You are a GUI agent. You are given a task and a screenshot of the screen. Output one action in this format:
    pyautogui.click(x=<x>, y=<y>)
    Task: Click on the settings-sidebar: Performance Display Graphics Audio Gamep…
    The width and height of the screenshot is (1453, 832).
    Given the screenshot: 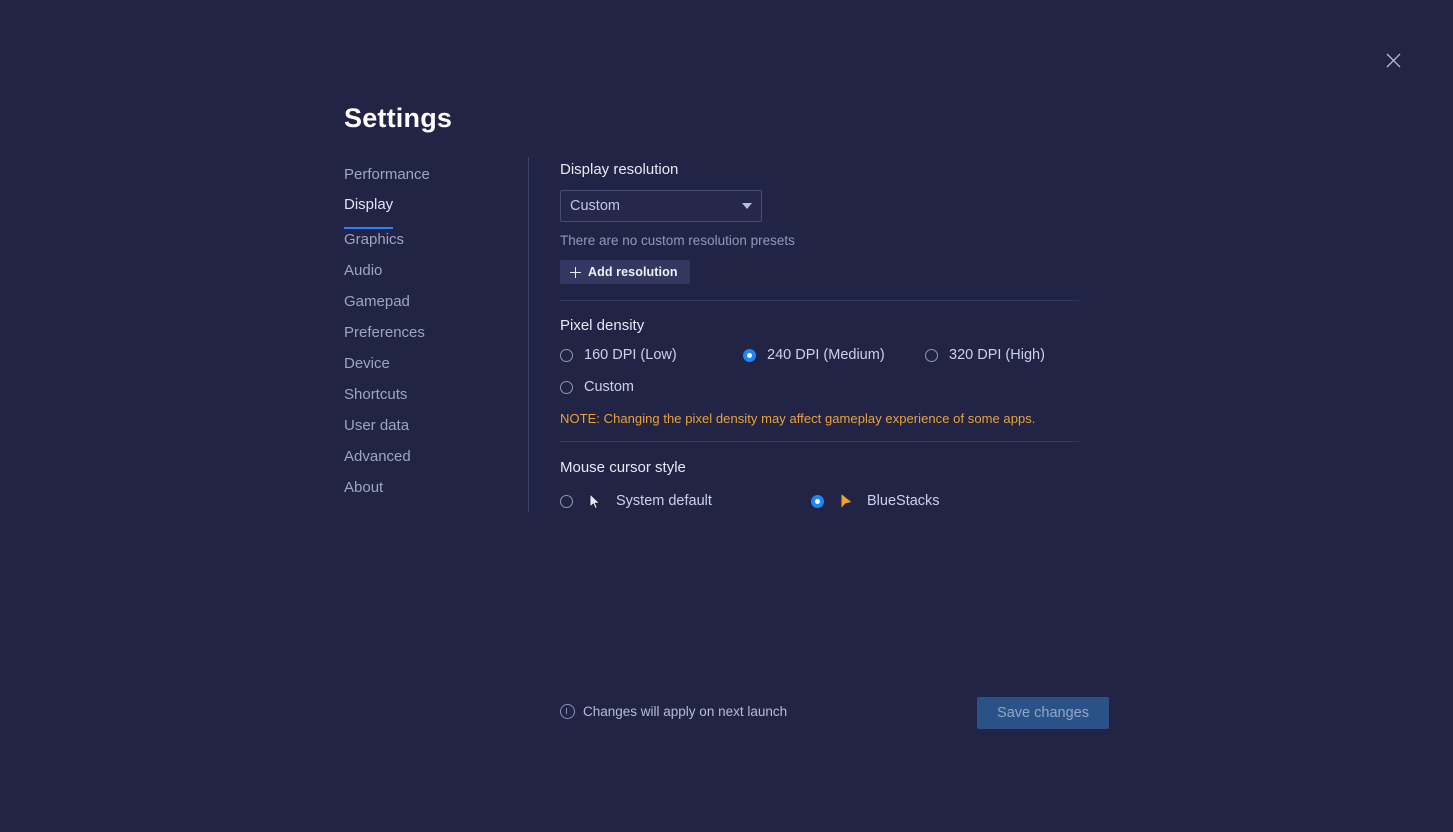 What is the action you would take?
    pyautogui.click(x=426, y=336)
    